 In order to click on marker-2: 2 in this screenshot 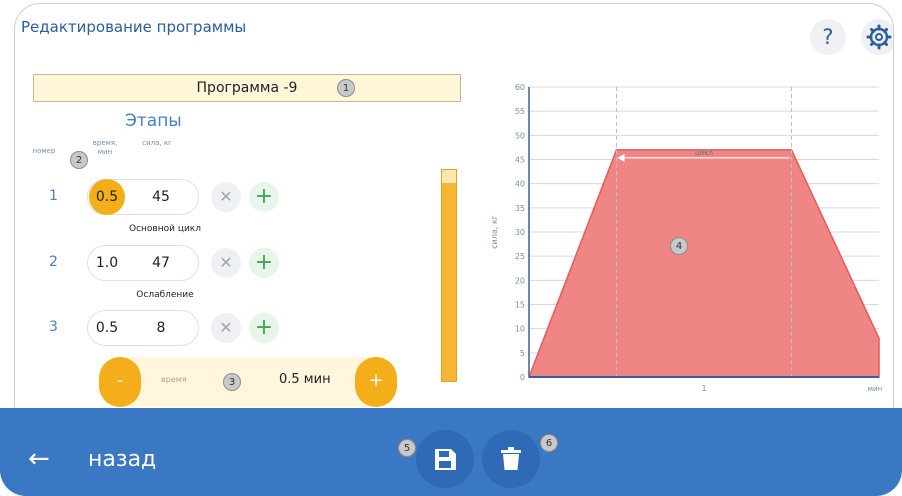, I will do `click(79, 160)`.